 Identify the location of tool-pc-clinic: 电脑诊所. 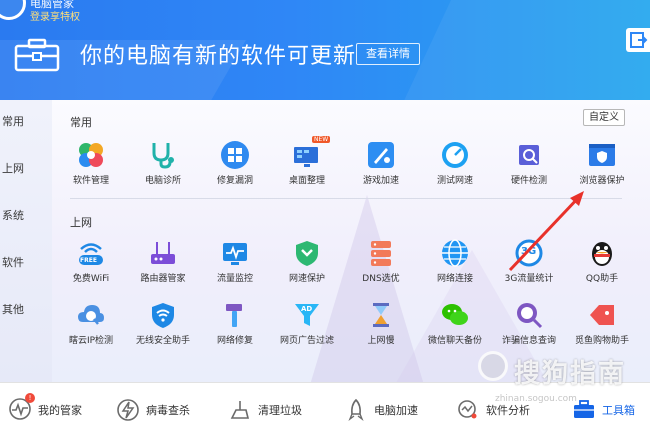
(163, 168).